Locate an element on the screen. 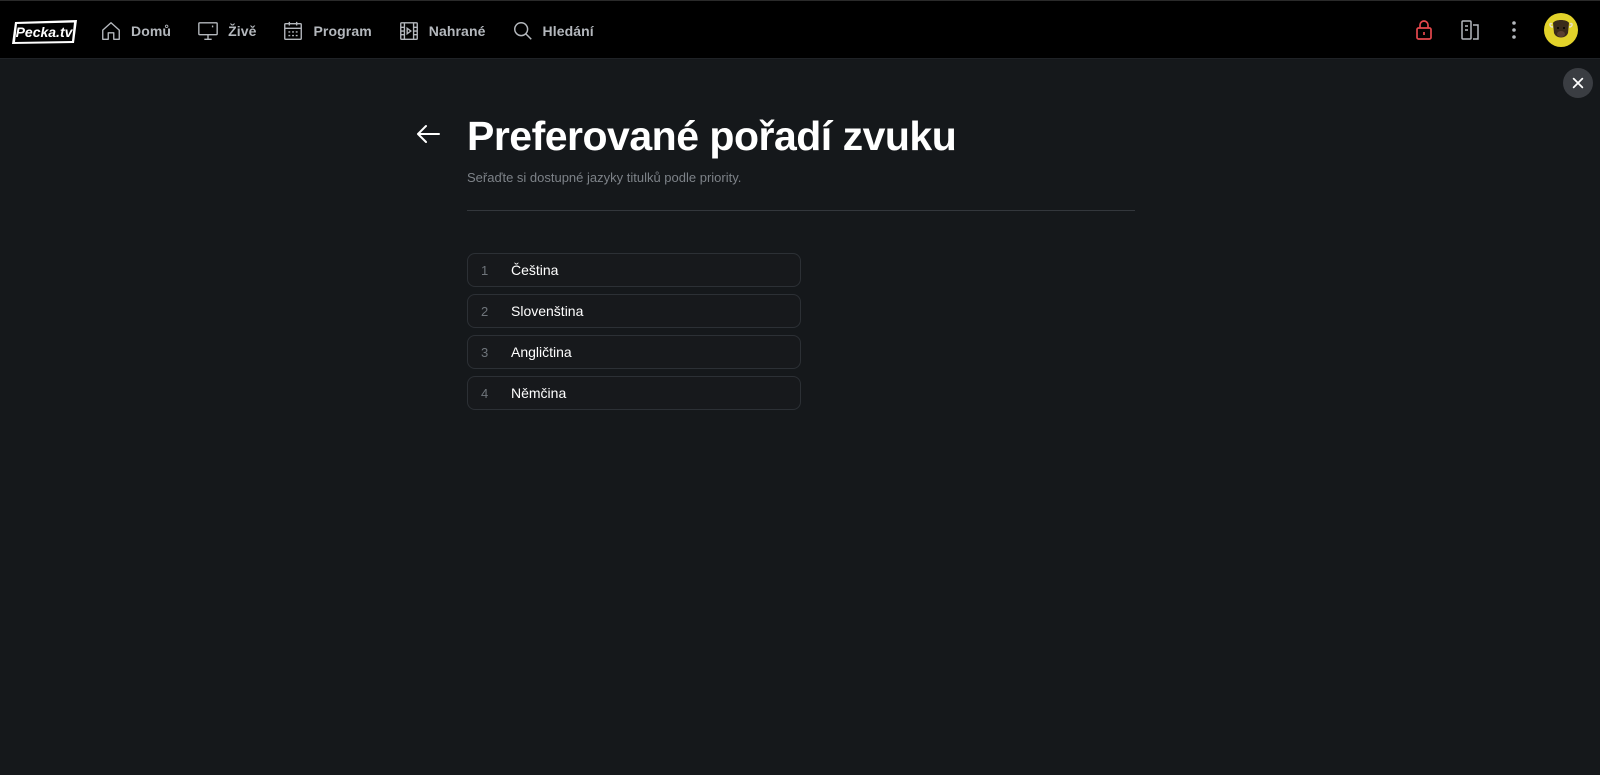 This screenshot has height=775, width=1600. nav-item-label: Nahrané is located at coordinates (457, 30).